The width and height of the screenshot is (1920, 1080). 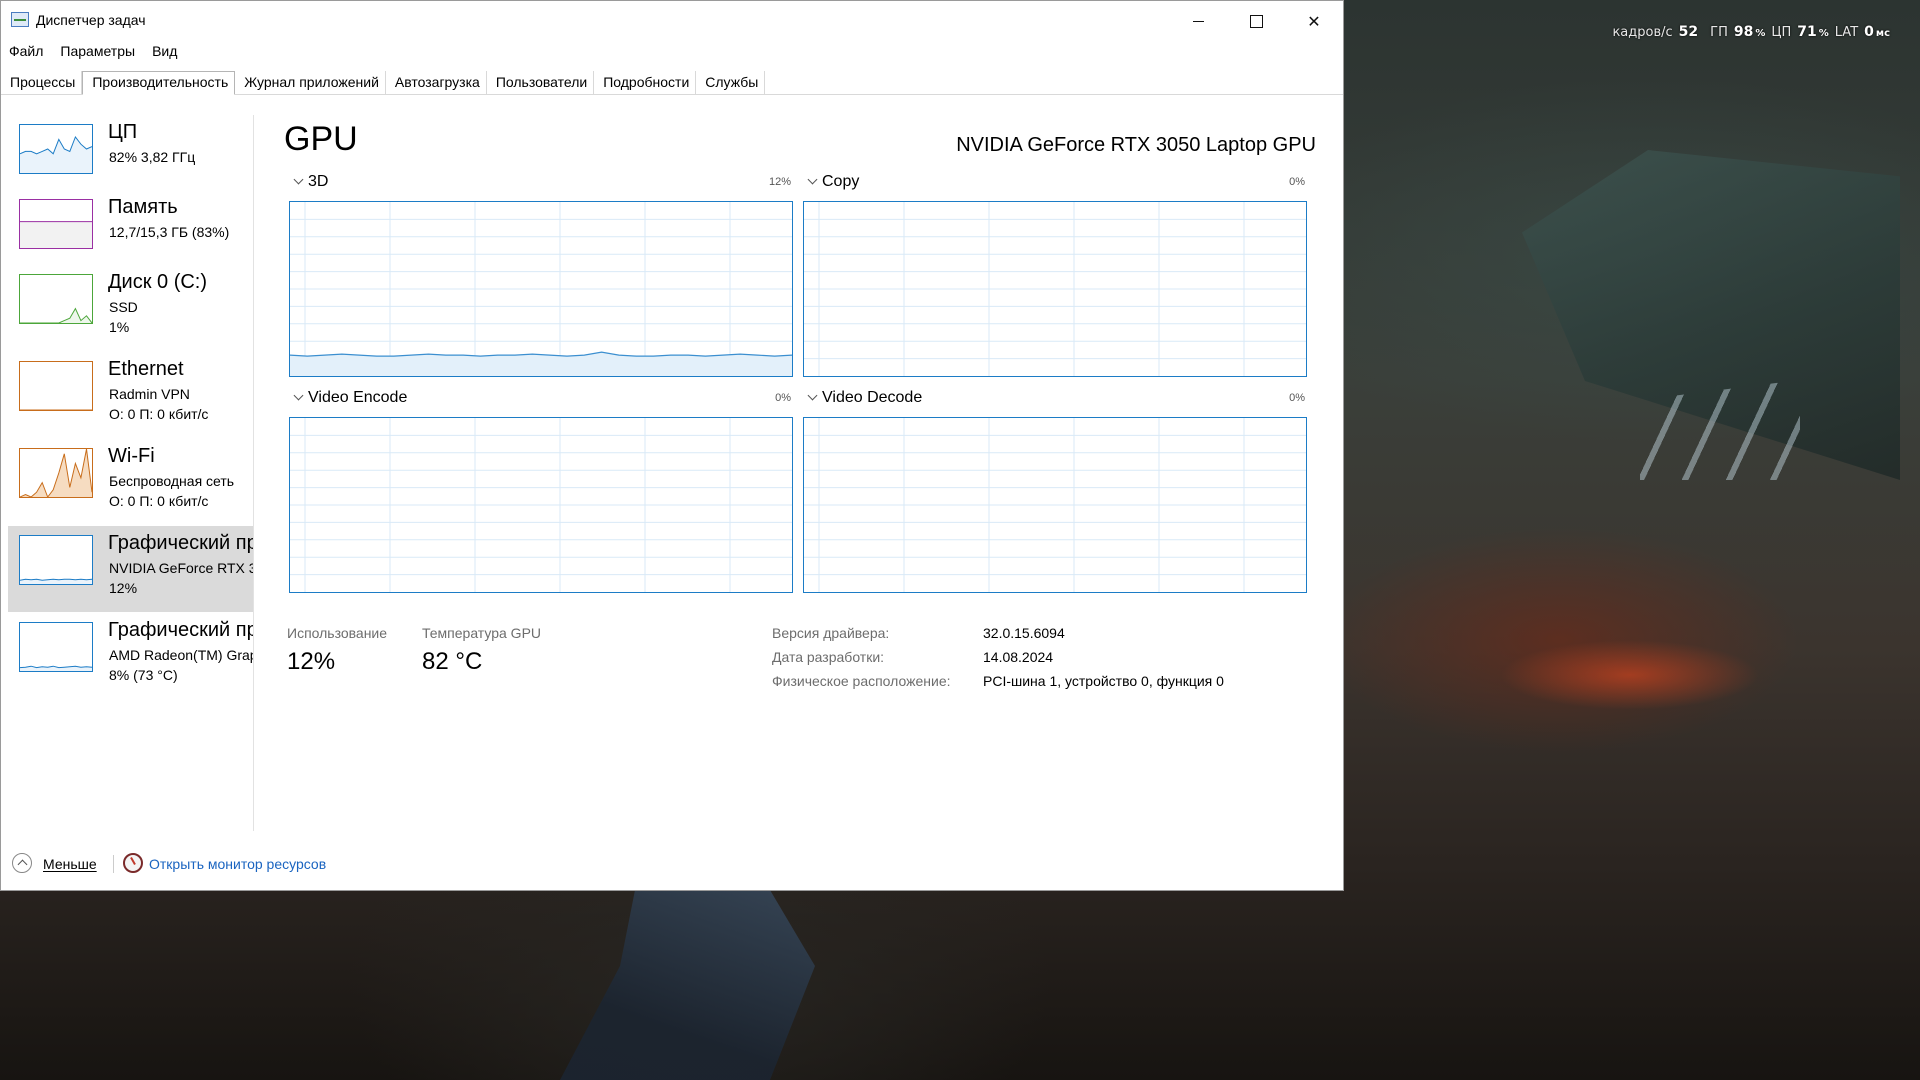 I want to click on driver-date-value: 14.08.2024, so click(x=1018, y=657).